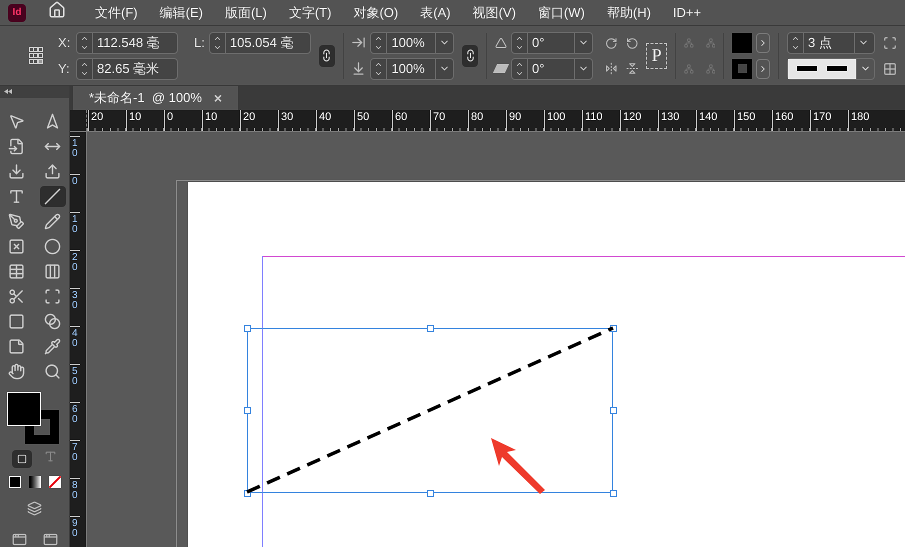 This screenshot has width=905, height=547. Describe the element at coordinates (889, 69) in the screenshot. I see `checker-grid-icon` at that location.